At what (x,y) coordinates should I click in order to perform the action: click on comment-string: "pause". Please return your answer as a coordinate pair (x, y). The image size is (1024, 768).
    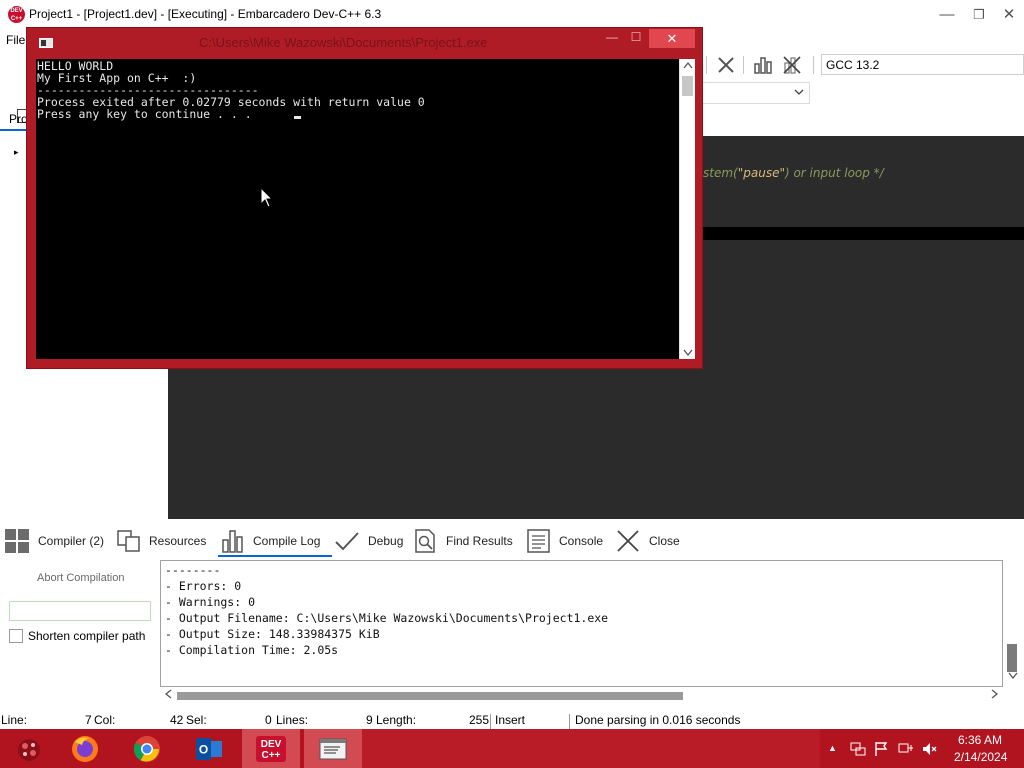
    Looking at the image, I should click on (761, 173).